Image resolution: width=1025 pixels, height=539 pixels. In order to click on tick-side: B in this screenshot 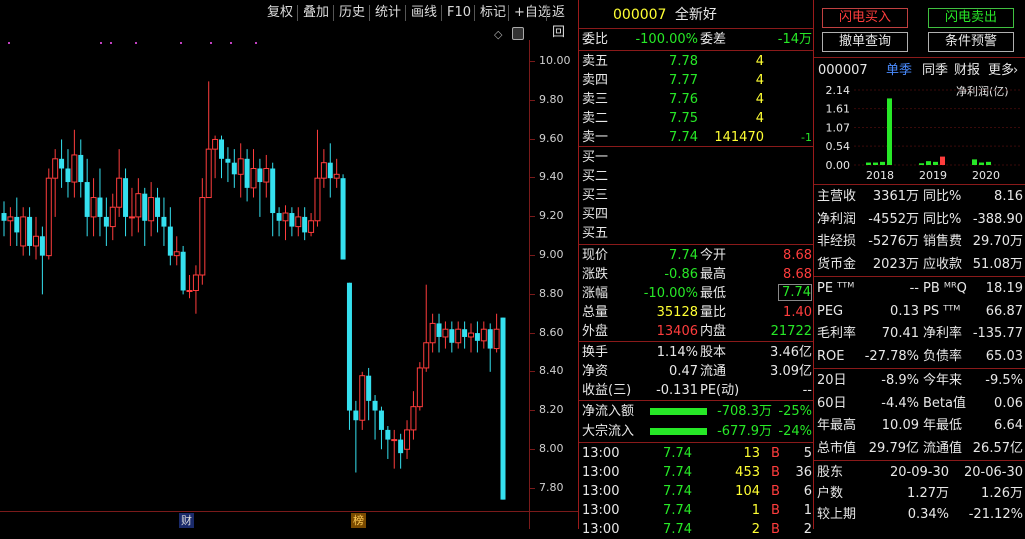, I will do `click(775, 472)`.